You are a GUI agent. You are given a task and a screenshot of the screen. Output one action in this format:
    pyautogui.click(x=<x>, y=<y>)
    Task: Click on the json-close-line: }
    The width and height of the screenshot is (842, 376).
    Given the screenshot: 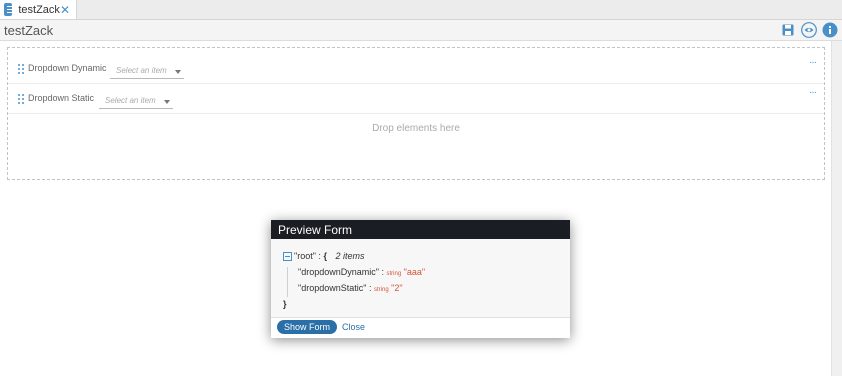 What is the action you would take?
    pyautogui.click(x=354, y=307)
    